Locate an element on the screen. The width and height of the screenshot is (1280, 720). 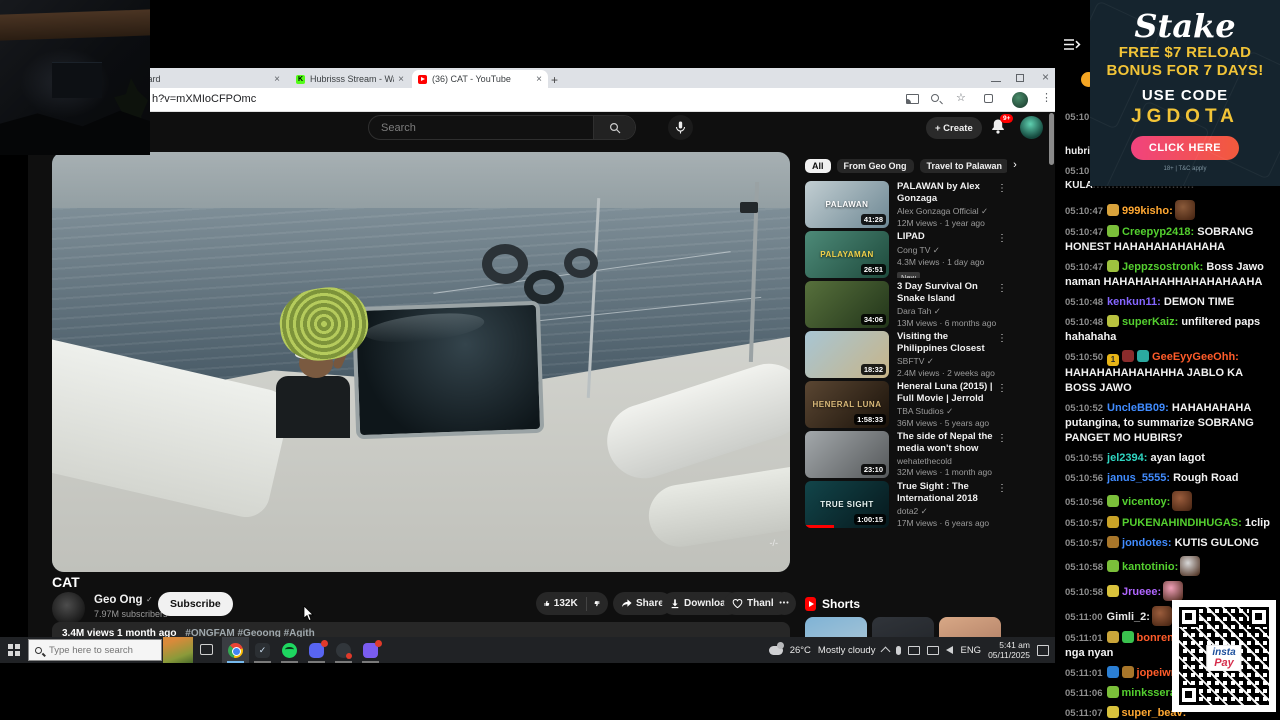
browser-menu-icon: ⋮ is located at coordinates (1046, 97).